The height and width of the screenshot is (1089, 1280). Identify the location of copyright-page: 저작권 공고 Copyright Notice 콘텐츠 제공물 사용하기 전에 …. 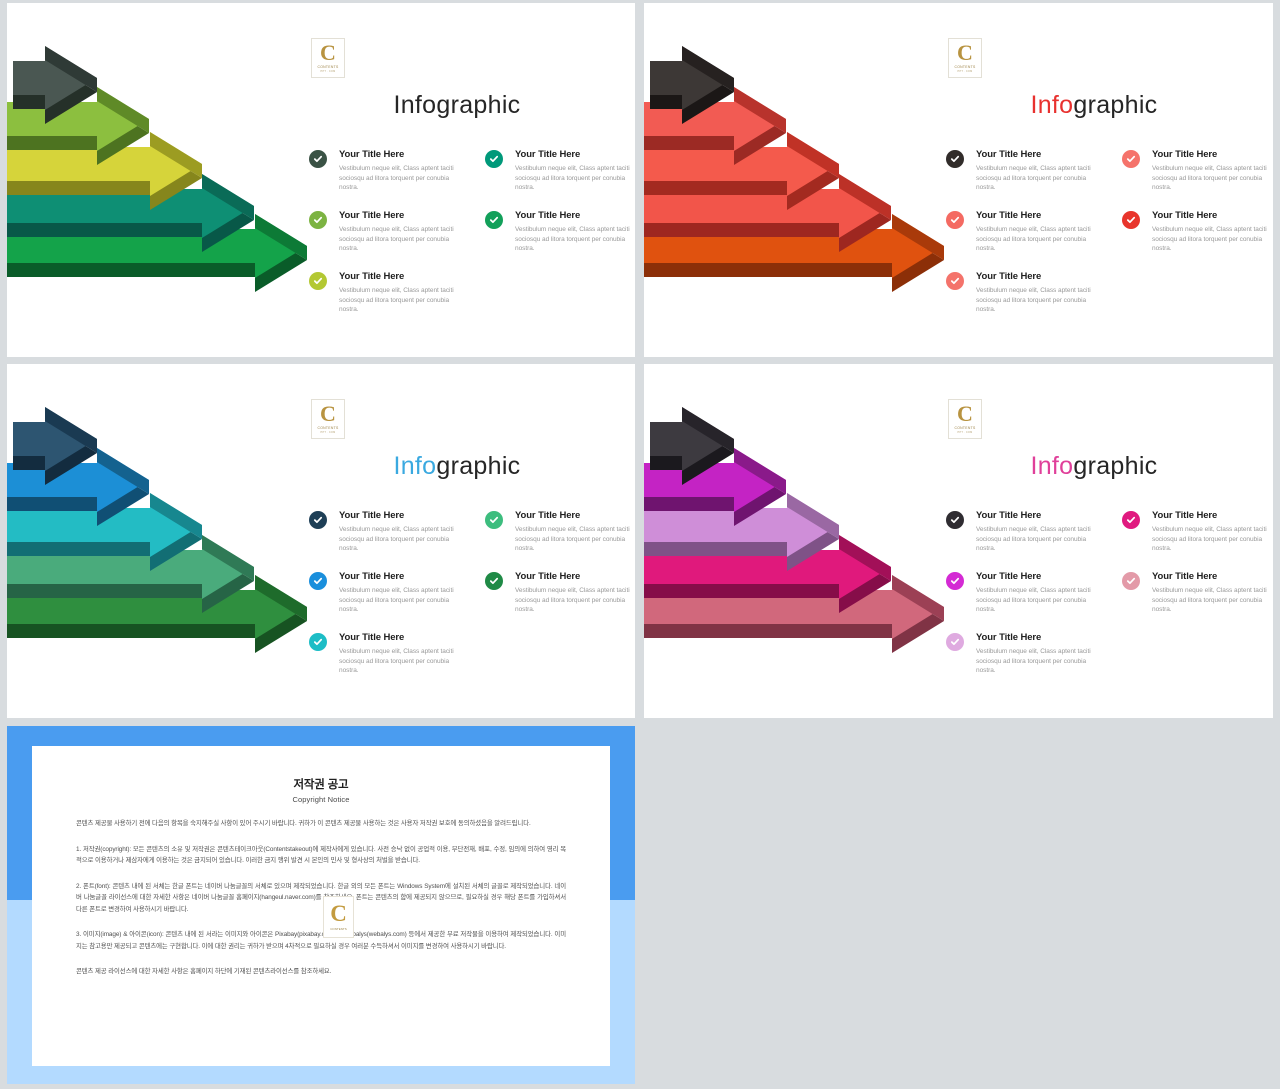
(321, 906).